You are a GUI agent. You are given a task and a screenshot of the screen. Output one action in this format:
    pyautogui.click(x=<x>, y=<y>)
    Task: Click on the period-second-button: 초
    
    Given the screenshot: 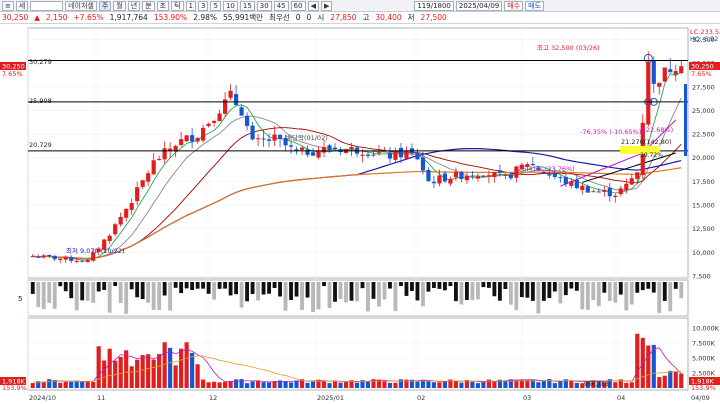 What is the action you would take?
    pyautogui.click(x=163, y=5)
    